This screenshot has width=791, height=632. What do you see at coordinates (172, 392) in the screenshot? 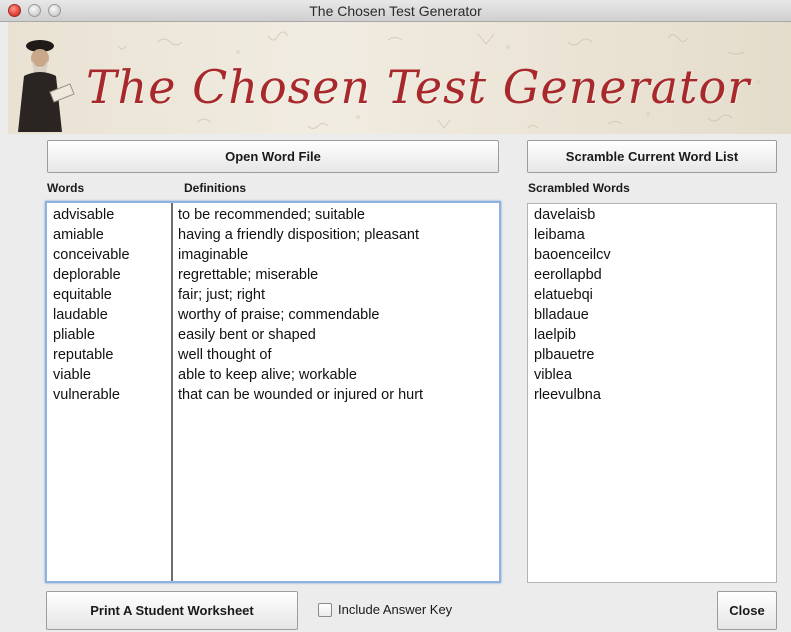
I see `column-divider` at bounding box center [172, 392].